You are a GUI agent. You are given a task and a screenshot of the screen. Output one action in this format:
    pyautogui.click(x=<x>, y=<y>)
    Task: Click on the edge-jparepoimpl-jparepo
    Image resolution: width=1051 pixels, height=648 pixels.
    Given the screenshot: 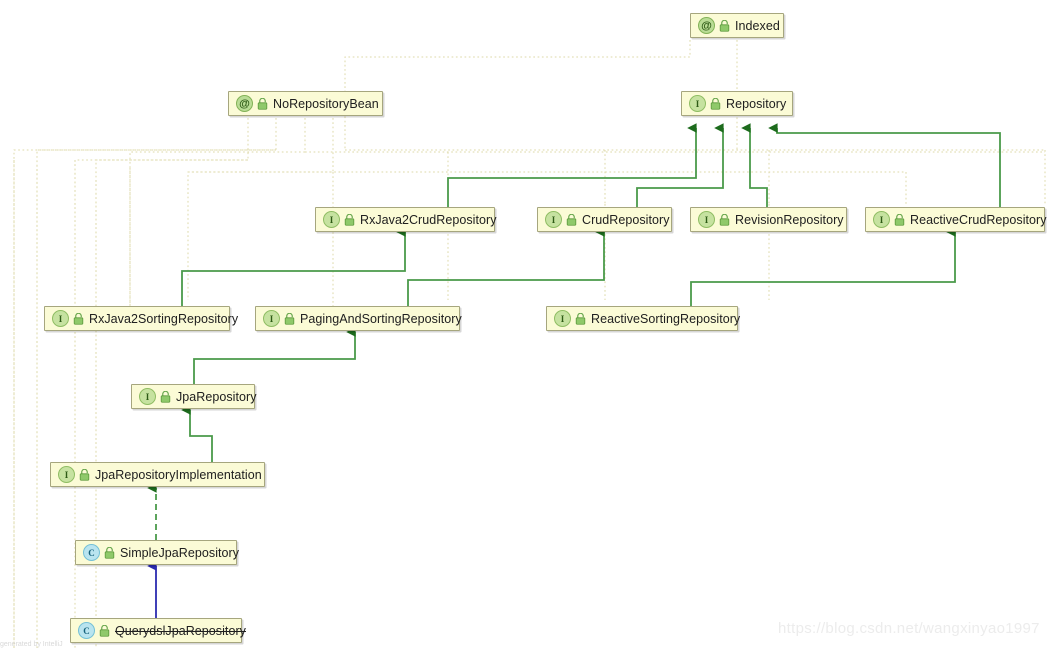 What is the action you would take?
    pyautogui.click(x=197, y=433)
    